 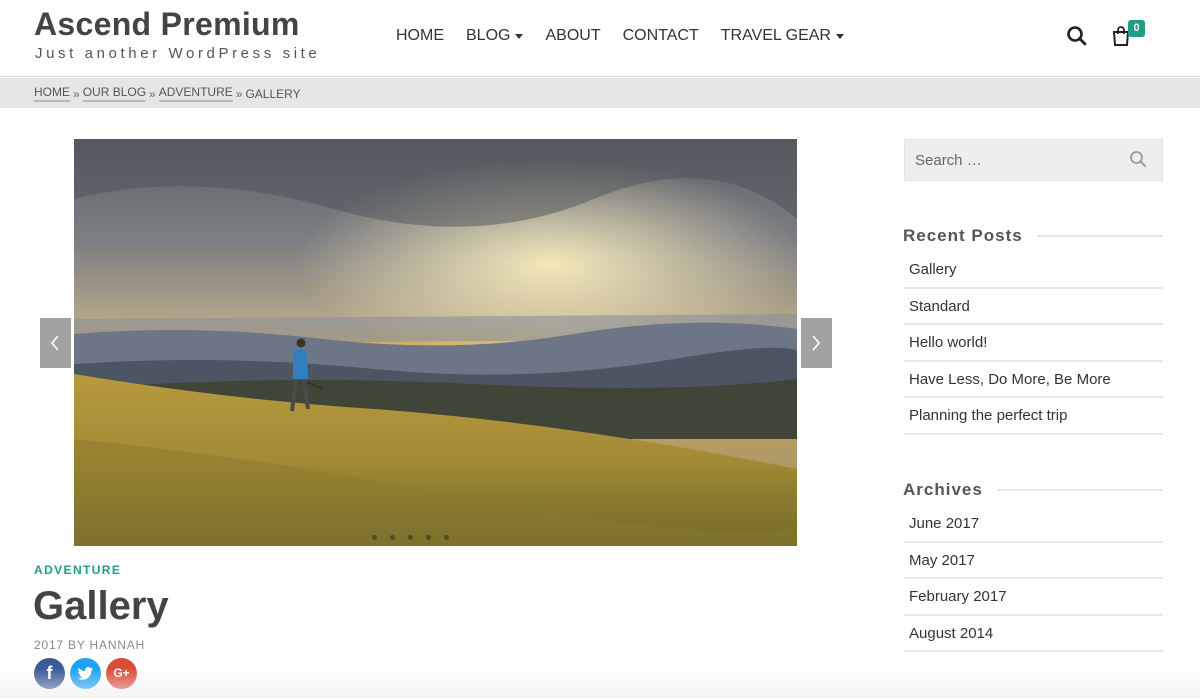 I want to click on chevron-left-icon, so click(x=54, y=343).